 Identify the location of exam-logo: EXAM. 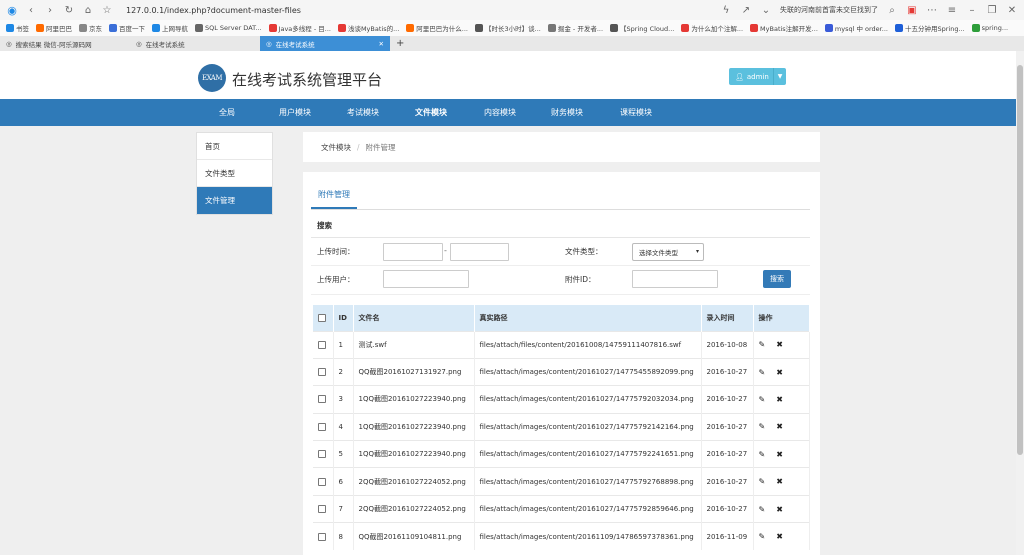
(212, 78).